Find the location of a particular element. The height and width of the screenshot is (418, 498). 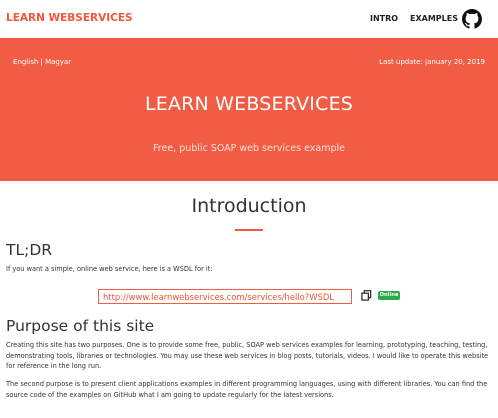

tldr-heading: TL;DR is located at coordinates (29, 250).